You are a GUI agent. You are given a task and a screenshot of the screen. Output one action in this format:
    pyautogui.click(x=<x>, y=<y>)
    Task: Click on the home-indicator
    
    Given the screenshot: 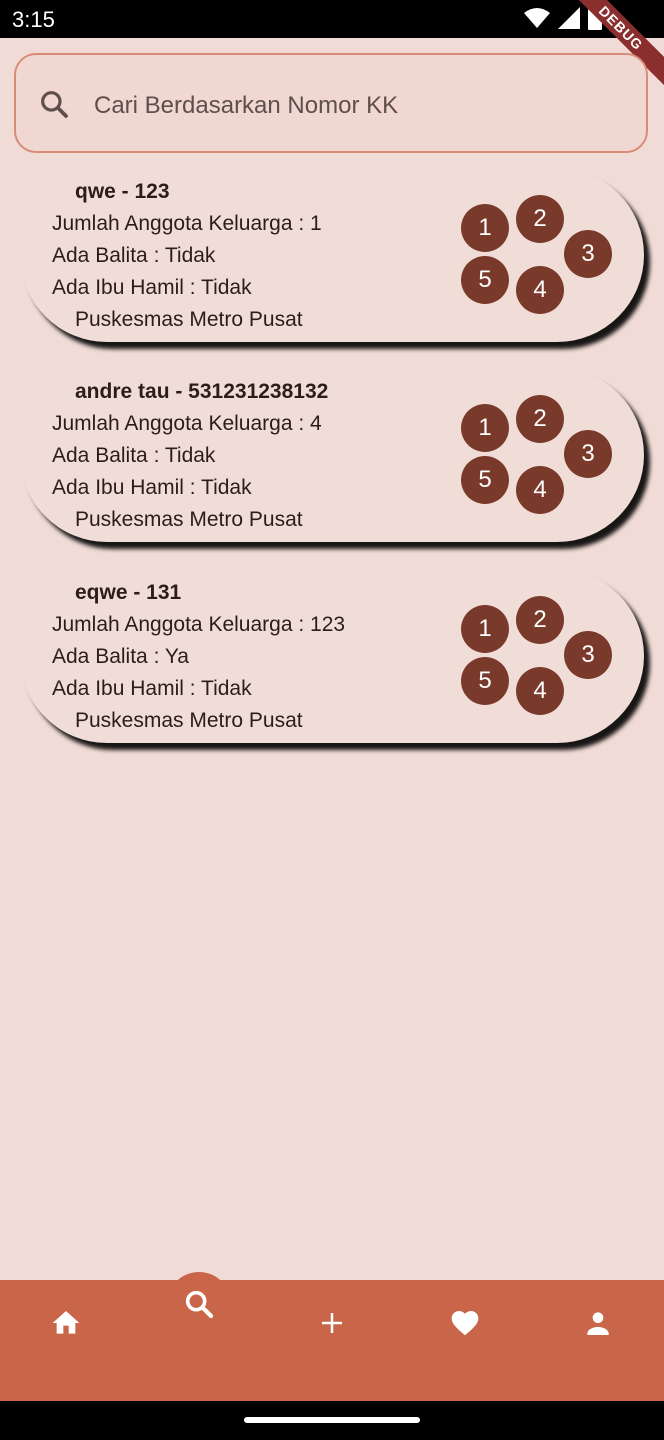 What is the action you would take?
    pyautogui.click(x=332, y=1420)
    